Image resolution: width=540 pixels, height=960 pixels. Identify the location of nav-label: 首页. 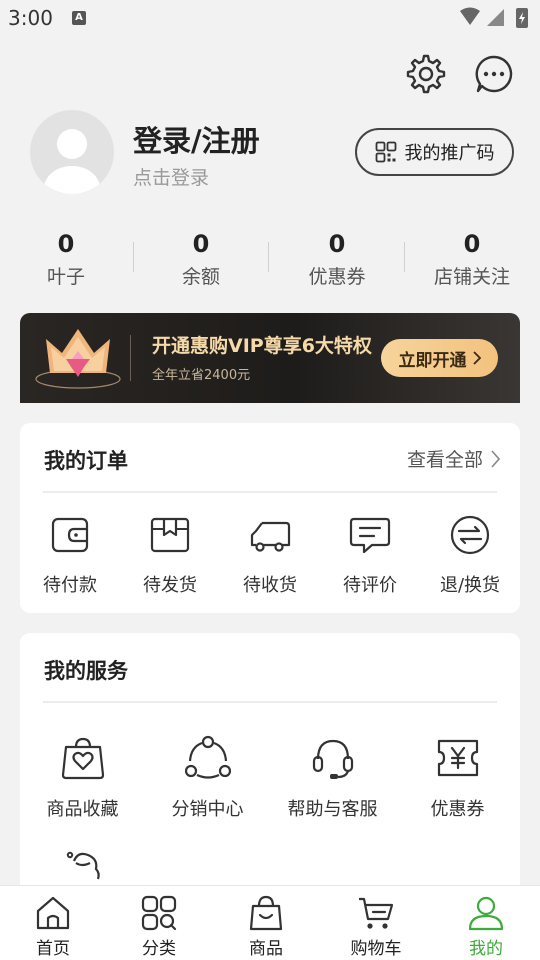
(53, 949).